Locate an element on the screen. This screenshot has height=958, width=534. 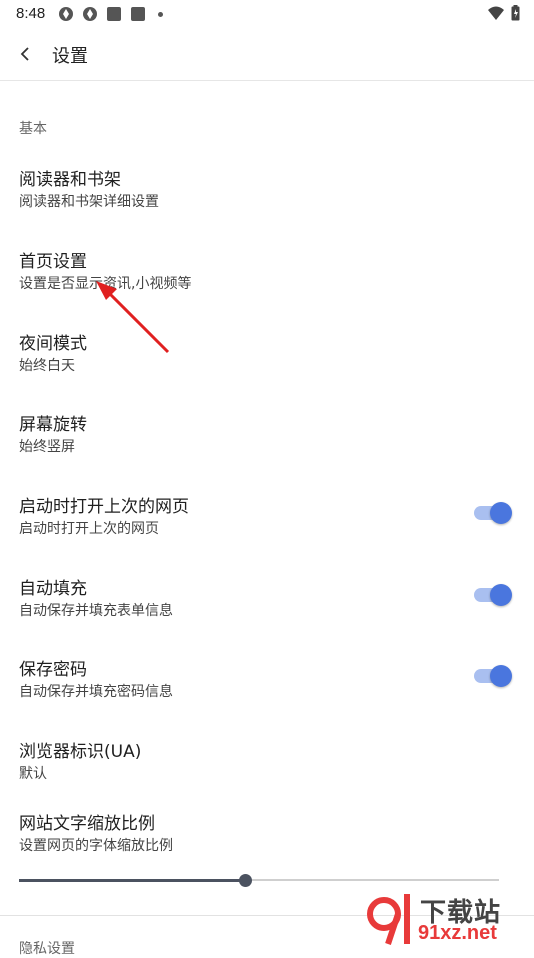
status-time: 8:48 is located at coordinates (31, 13).